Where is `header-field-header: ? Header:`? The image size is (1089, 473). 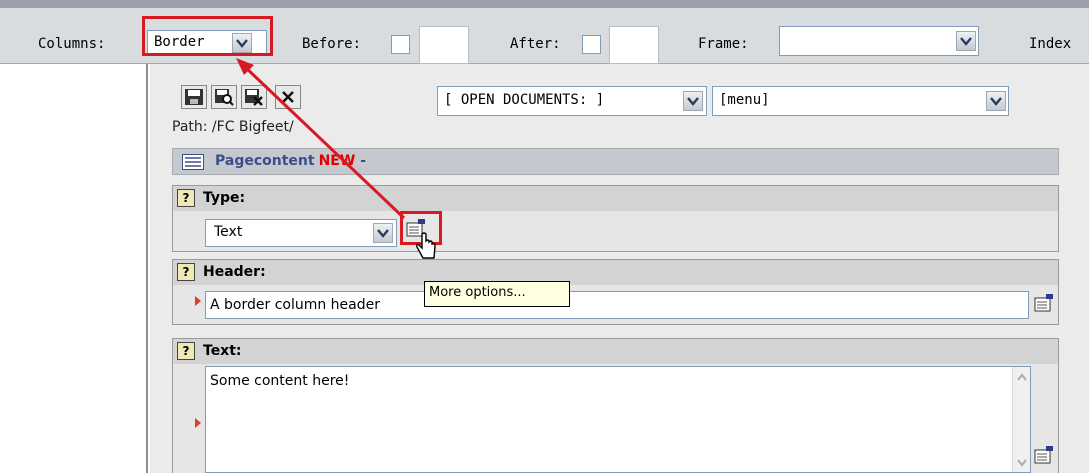
header-field-header: ? Header: is located at coordinates (615, 272).